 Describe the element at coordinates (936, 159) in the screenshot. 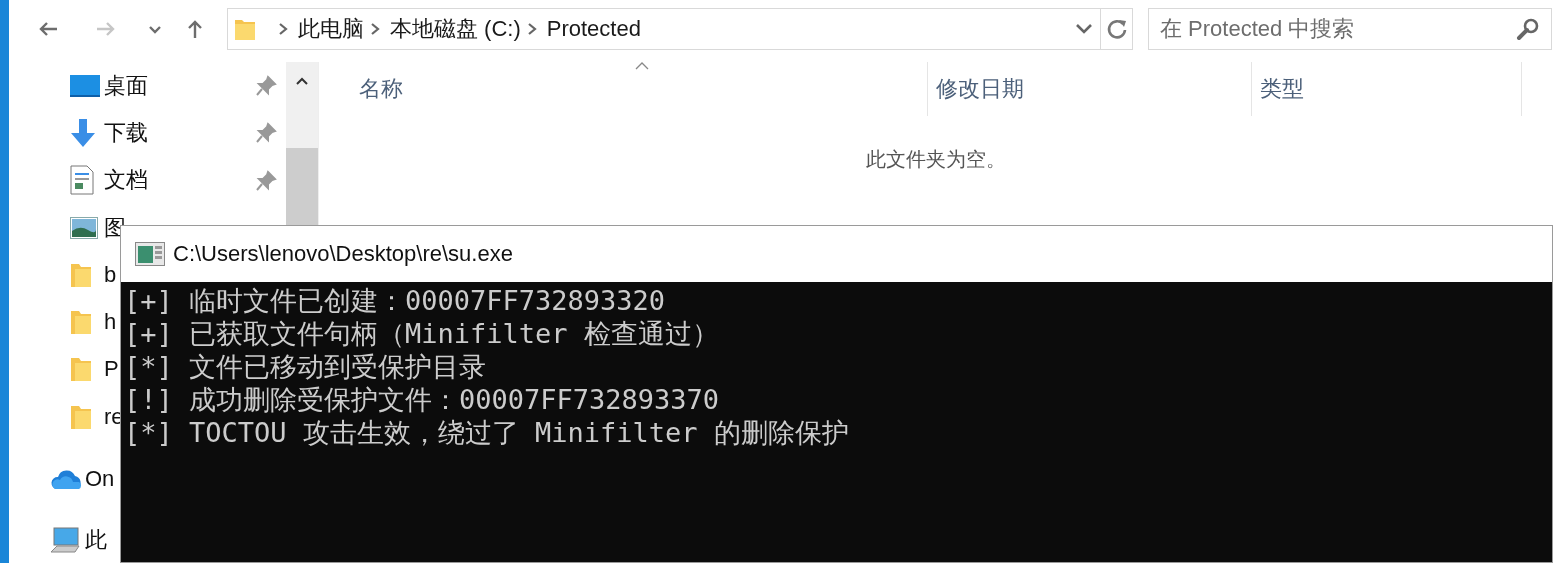

I see `empty-folder-message: 此文件夹为空。` at that location.